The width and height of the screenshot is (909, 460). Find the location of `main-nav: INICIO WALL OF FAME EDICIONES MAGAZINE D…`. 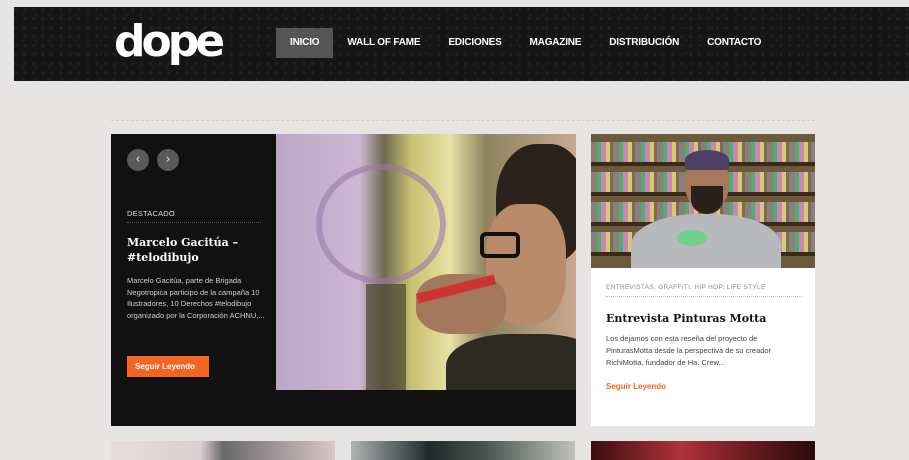

main-nav: INICIO WALL OF FAME EDICIONES MAGAZINE D… is located at coordinates (525, 43).